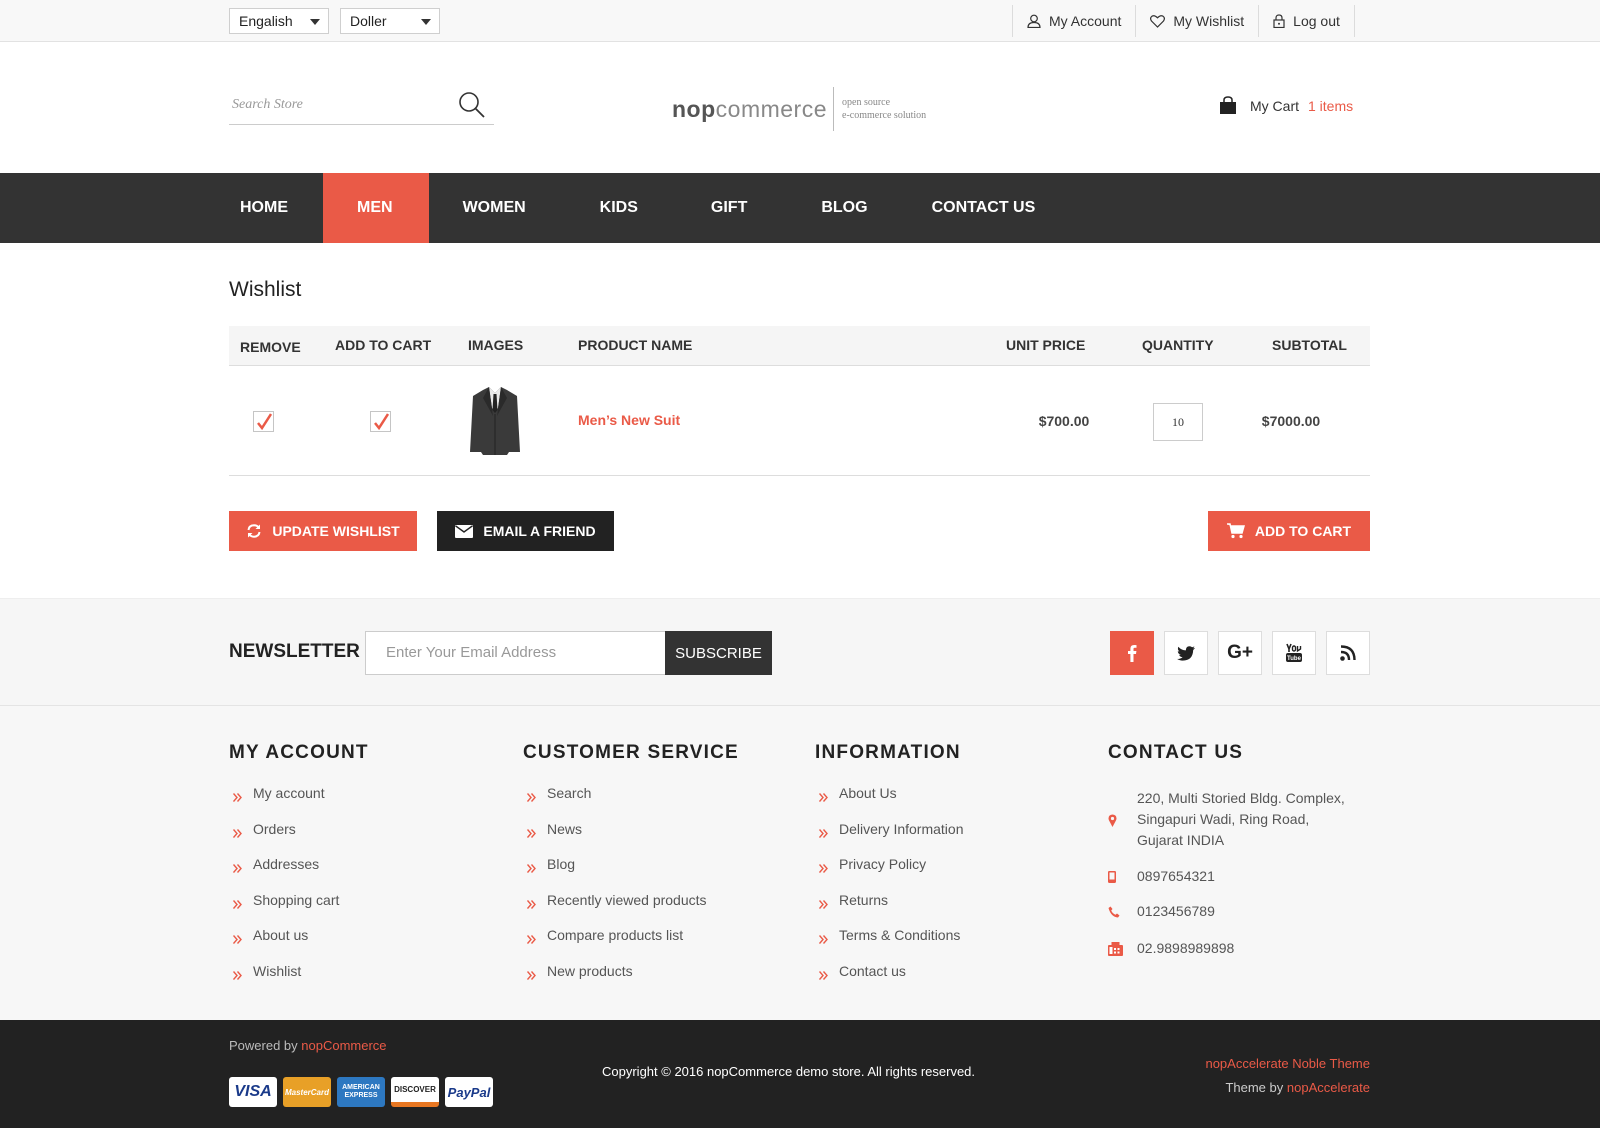 This screenshot has width=1600, height=1128. I want to click on subscribe-button: SUBSCRIBE, so click(718, 653).